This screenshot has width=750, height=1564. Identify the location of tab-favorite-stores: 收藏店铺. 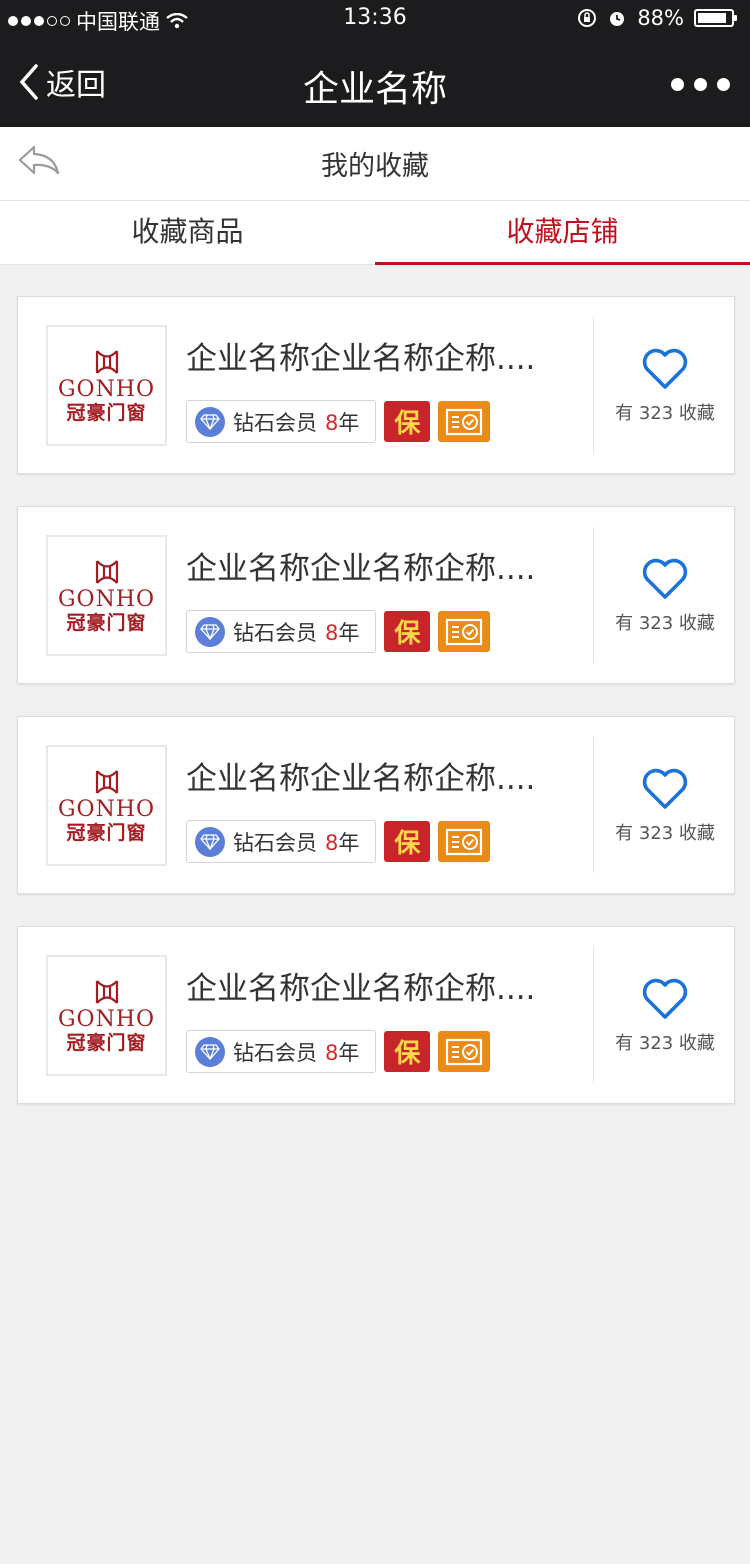
(562, 233).